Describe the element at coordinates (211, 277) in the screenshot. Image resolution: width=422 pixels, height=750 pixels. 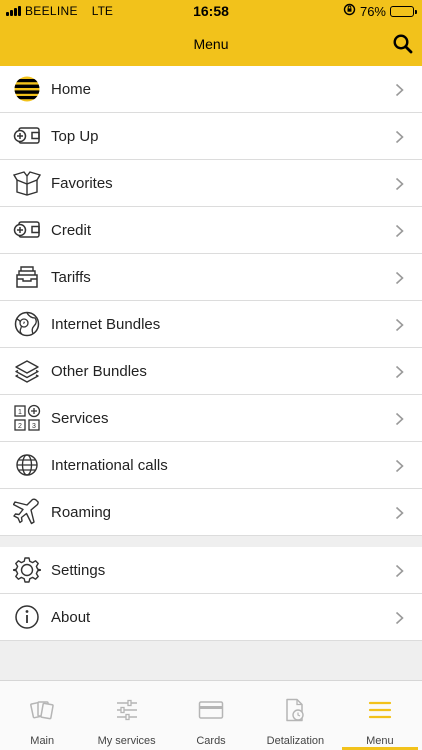
I see `menu-item-tariffs: Tariffs` at that location.